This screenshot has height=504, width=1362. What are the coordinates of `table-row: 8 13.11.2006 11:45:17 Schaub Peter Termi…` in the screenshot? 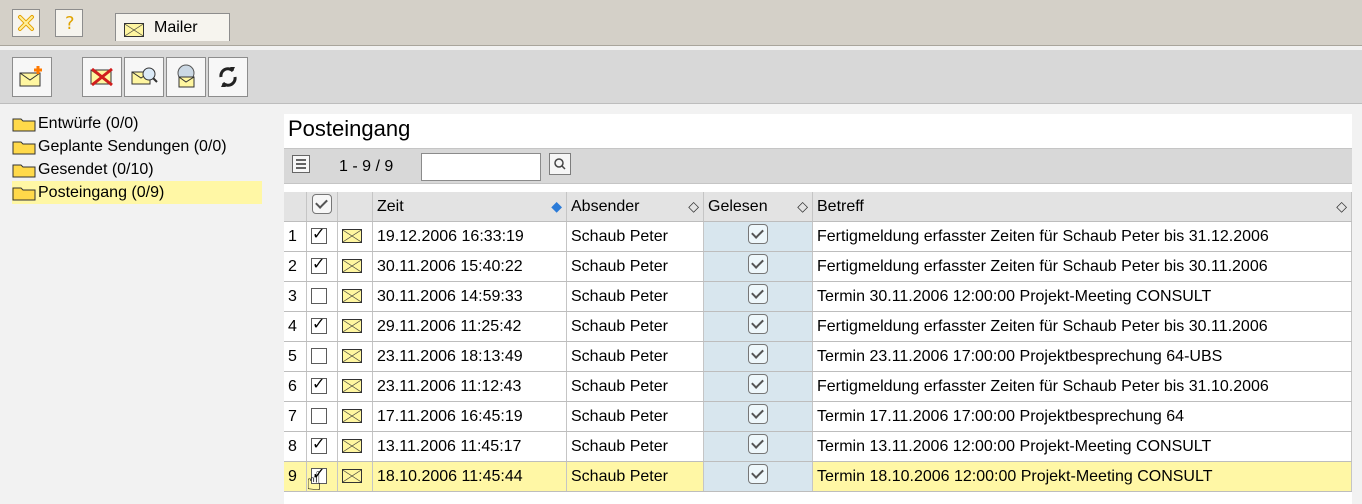 It's located at (818, 446).